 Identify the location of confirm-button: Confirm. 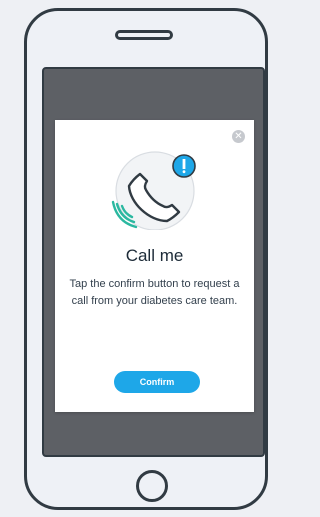
(157, 382).